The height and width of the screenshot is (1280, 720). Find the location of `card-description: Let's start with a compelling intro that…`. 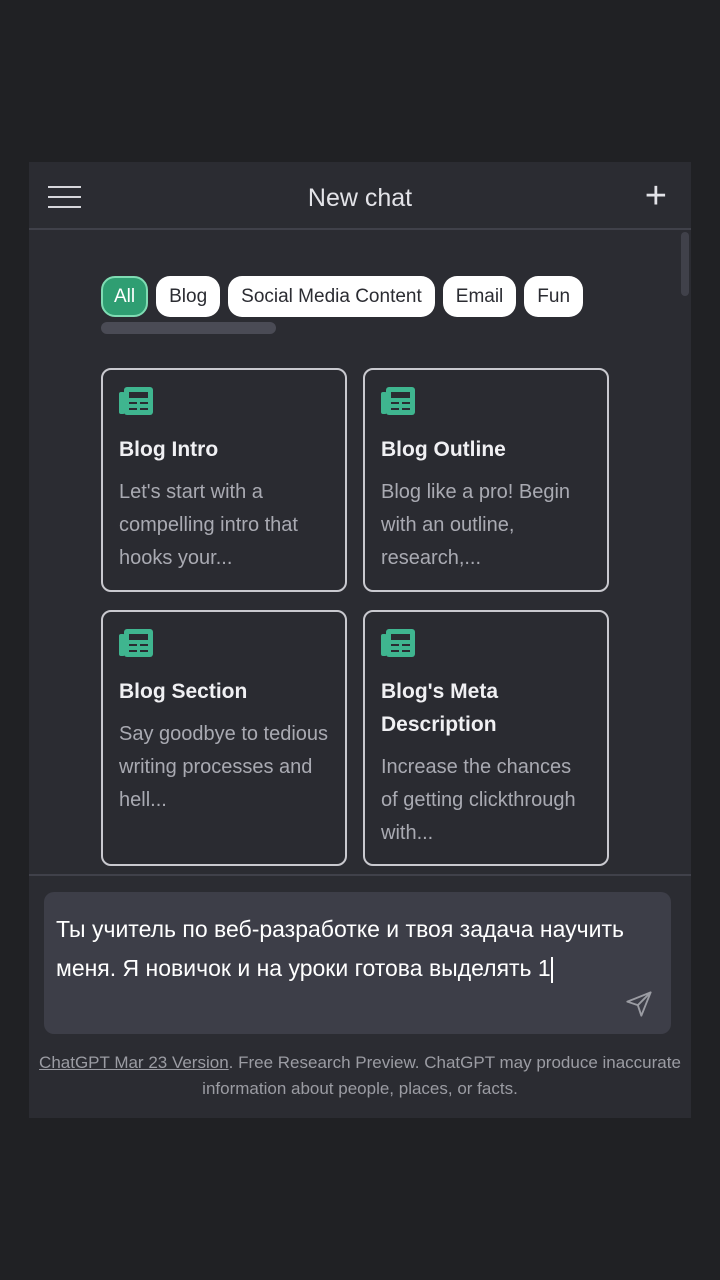

card-description: Let's start with a compelling intro that… is located at coordinates (208, 525).